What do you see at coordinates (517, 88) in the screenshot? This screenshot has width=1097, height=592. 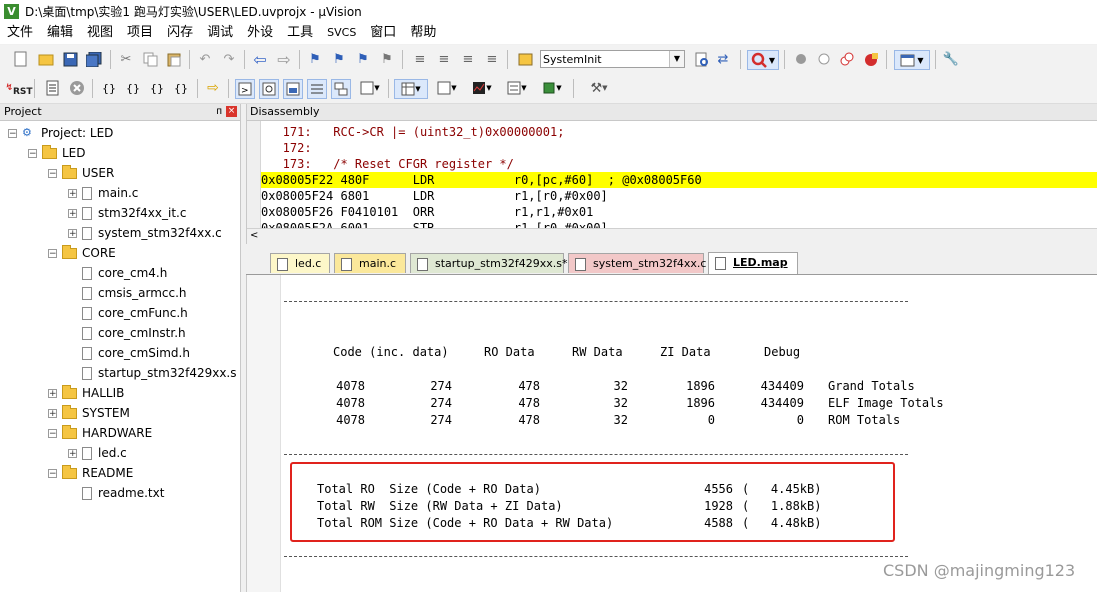 I see `trace-windows-dropdown: ▼` at bounding box center [517, 88].